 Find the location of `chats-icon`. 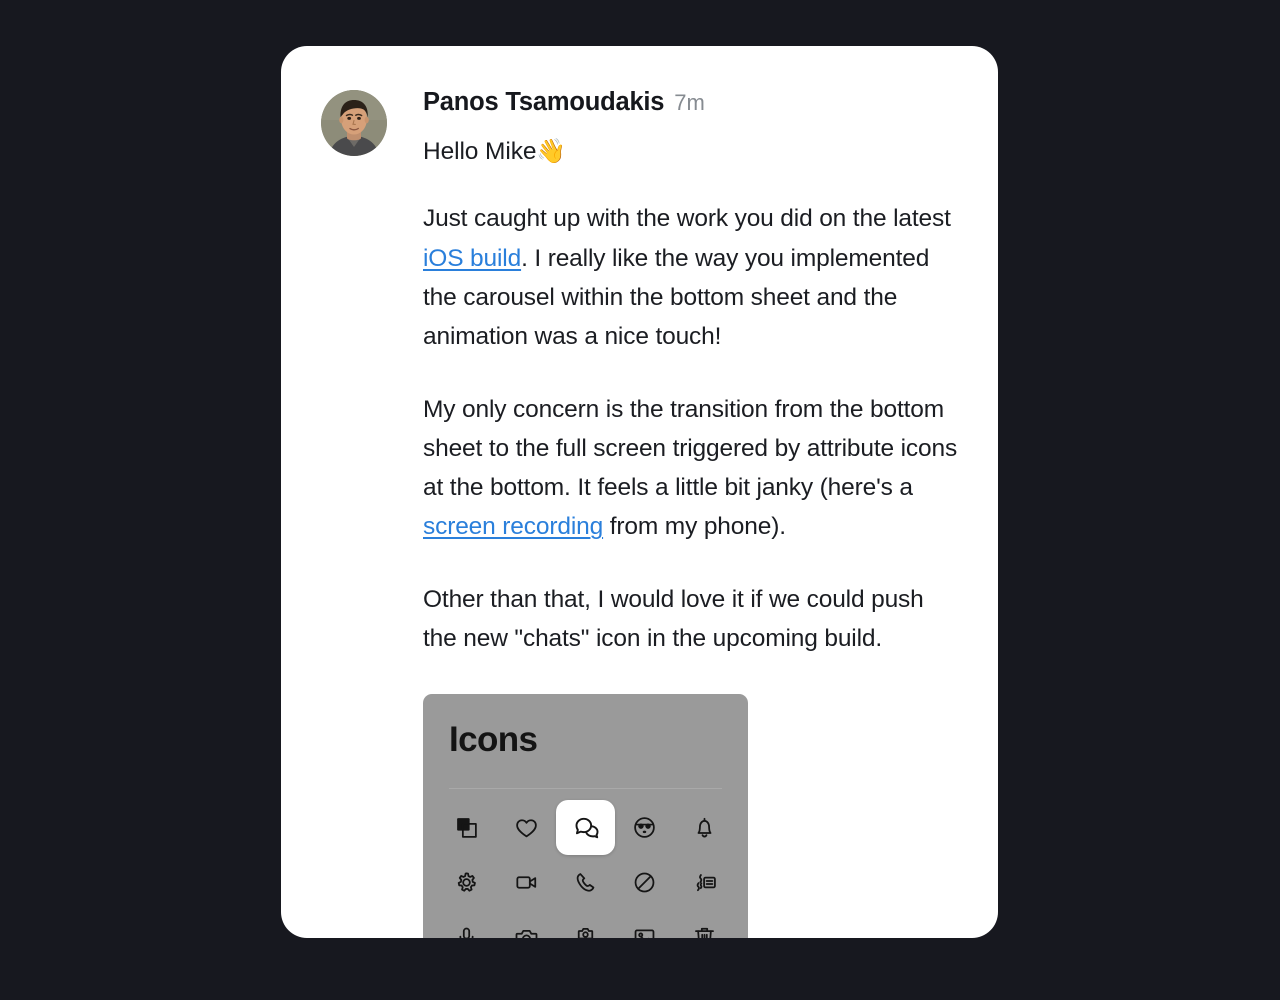

chats-icon is located at coordinates (587, 828).